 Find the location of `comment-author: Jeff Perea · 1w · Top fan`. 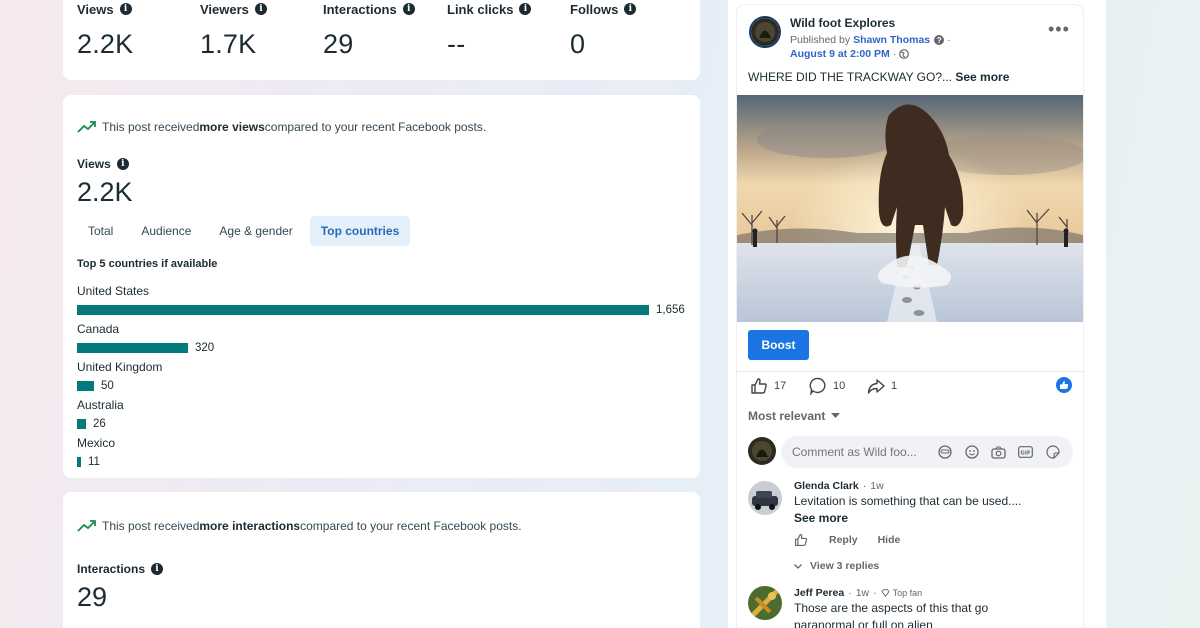

comment-author: Jeff Perea · 1w · Top fan is located at coordinates (858, 593).